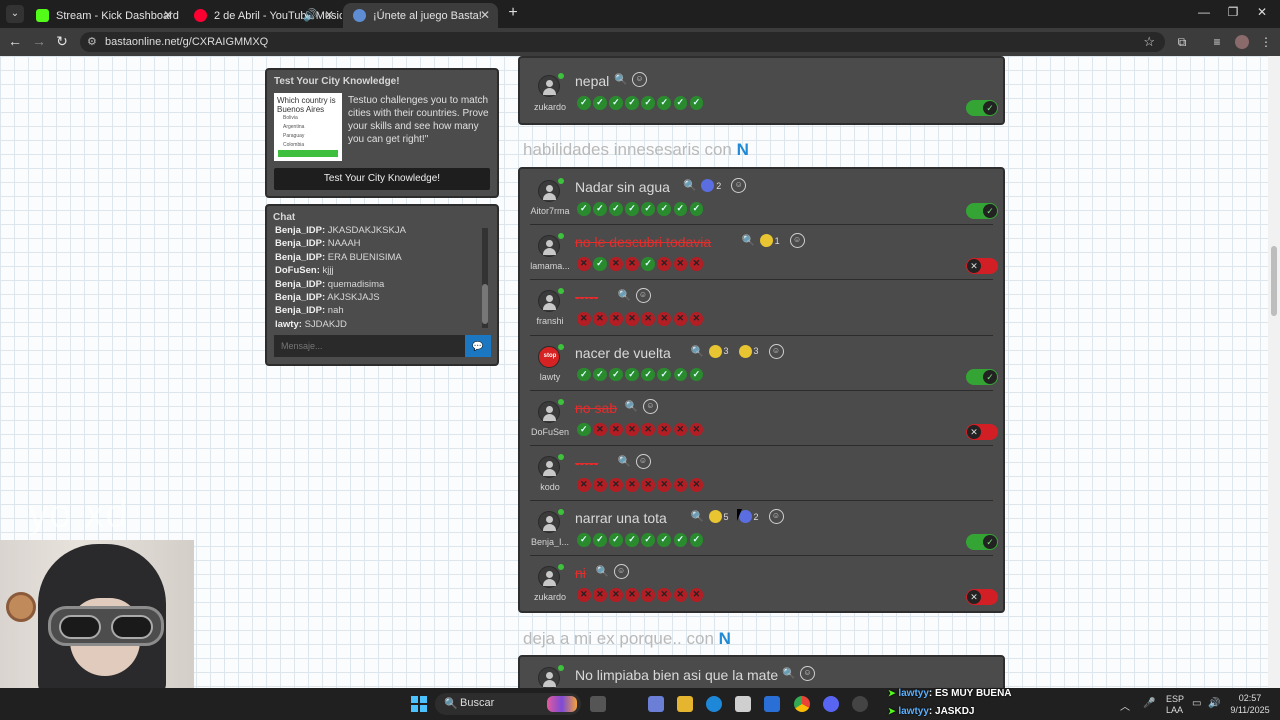 This screenshot has height=720, width=1280. I want to click on back-icon: ←, so click(15, 41).